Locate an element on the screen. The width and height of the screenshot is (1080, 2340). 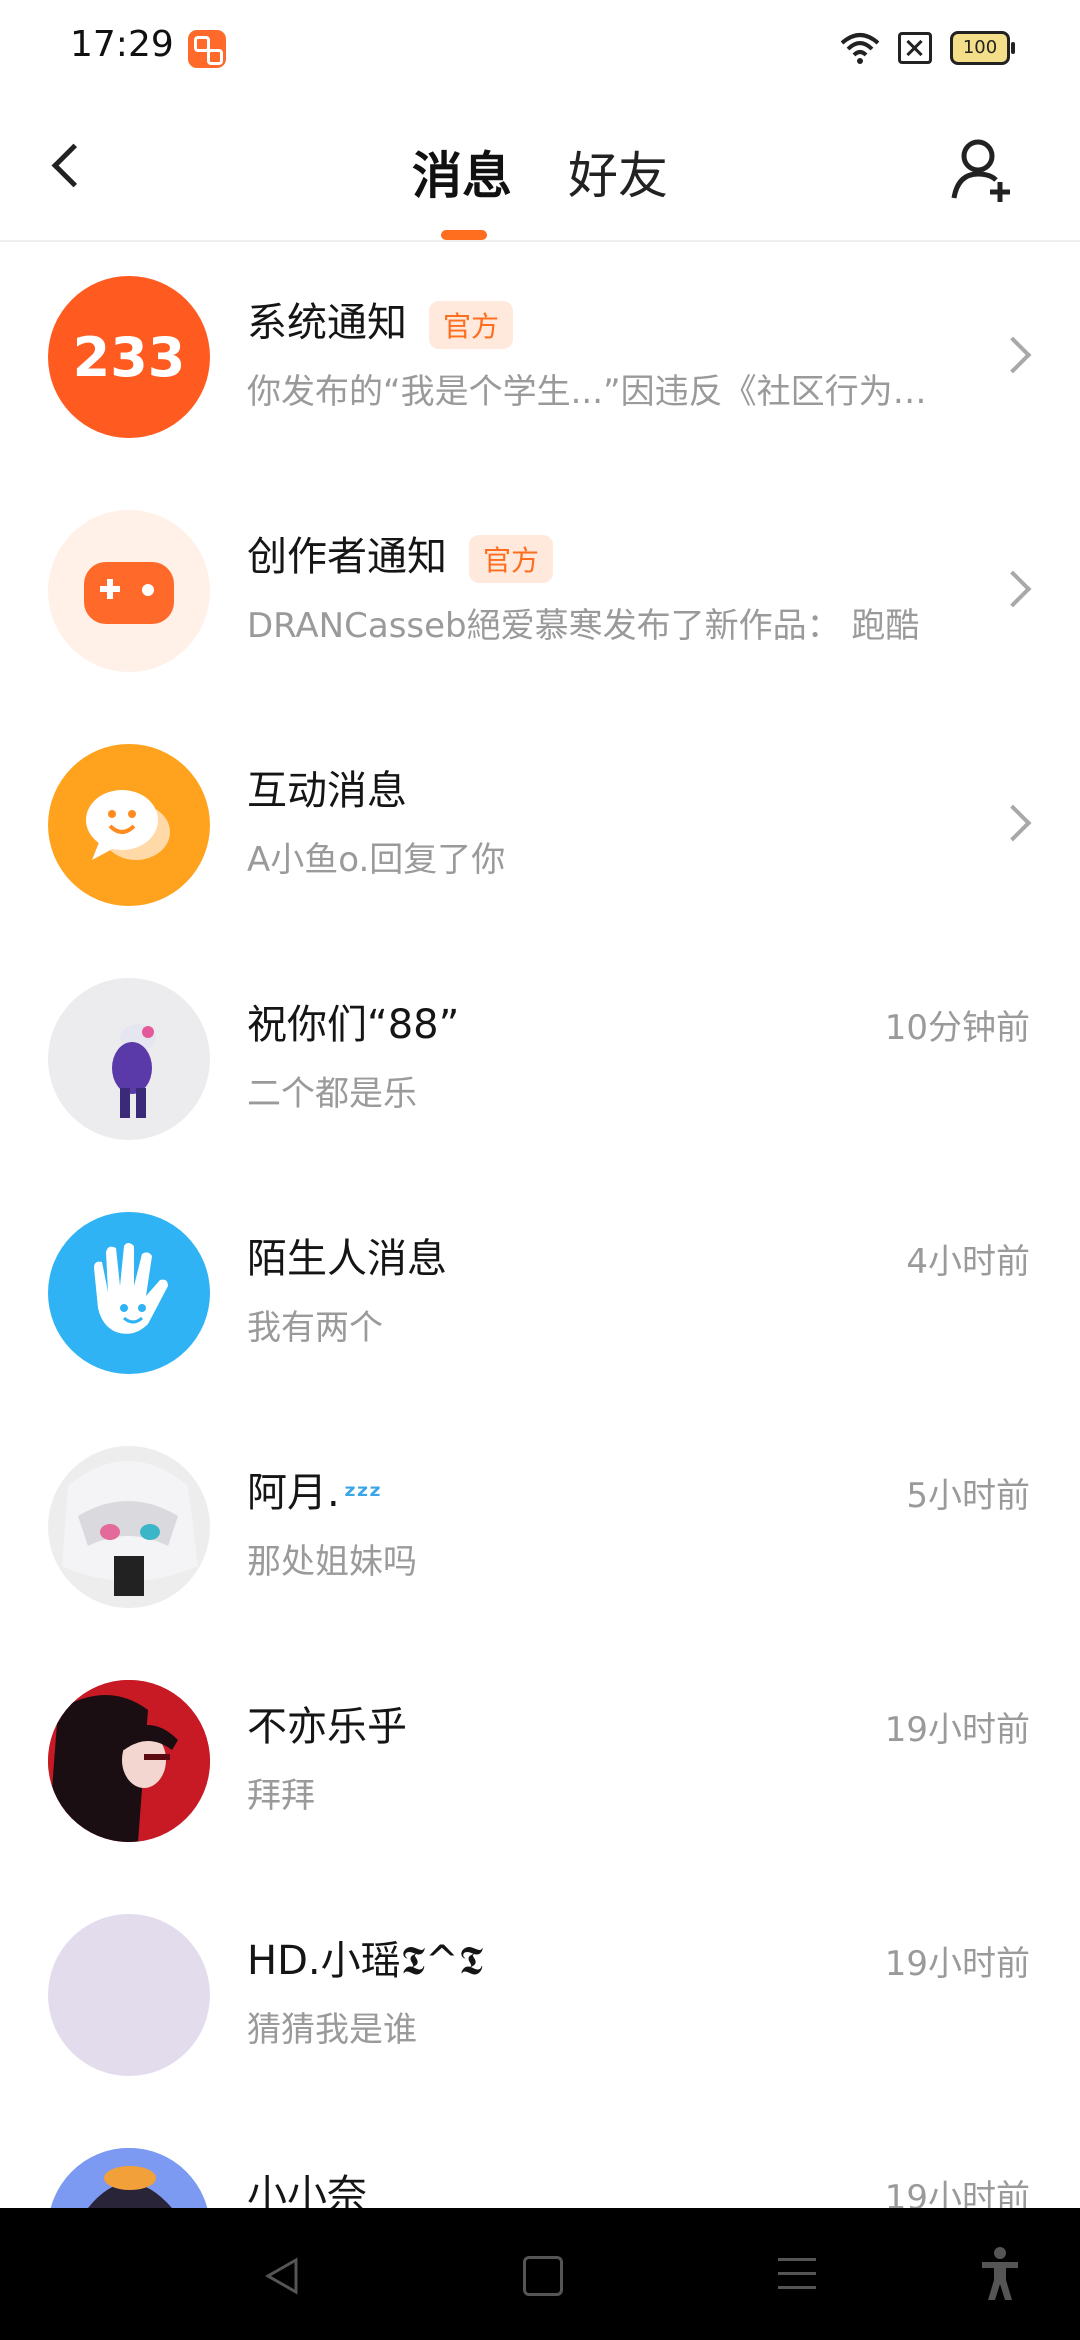
gamepad-icon is located at coordinates (129, 593).